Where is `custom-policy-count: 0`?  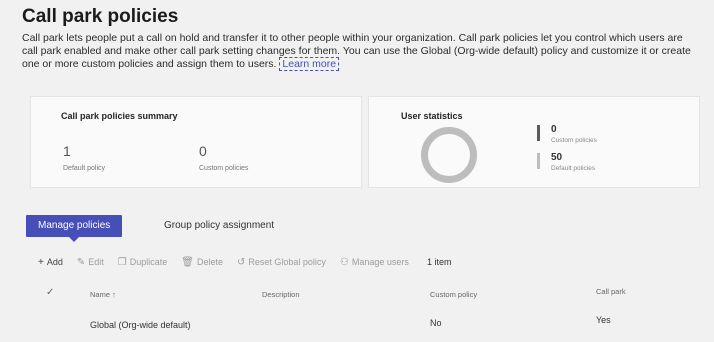 custom-policy-count: 0 is located at coordinates (203, 151).